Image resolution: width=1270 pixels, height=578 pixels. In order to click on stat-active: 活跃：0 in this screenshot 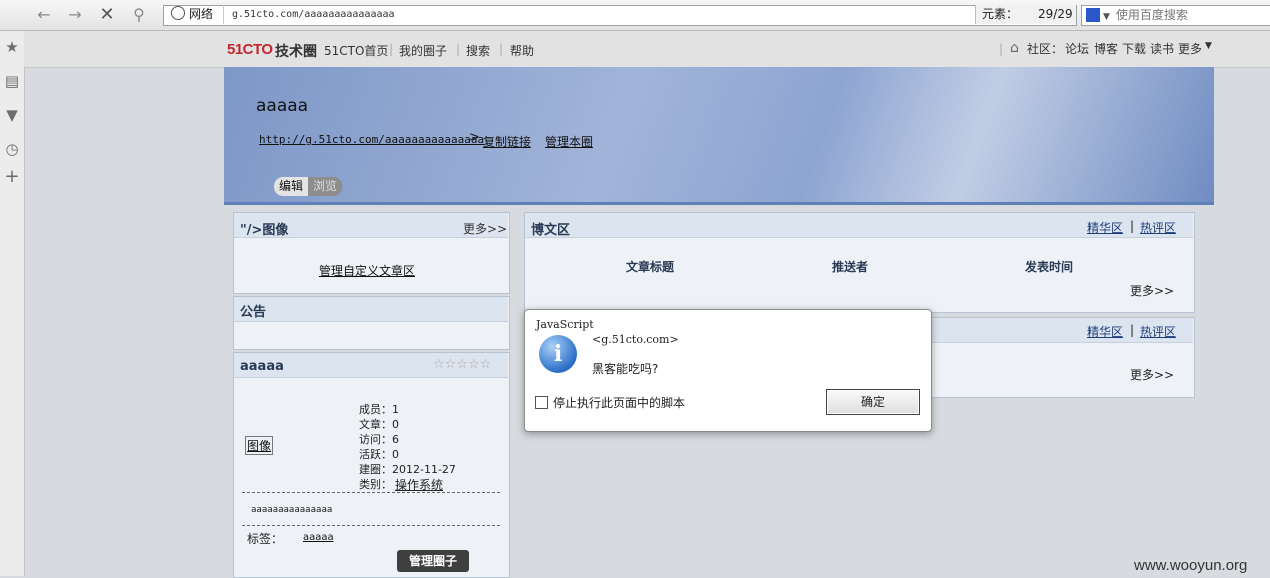, I will do `click(379, 454)`.